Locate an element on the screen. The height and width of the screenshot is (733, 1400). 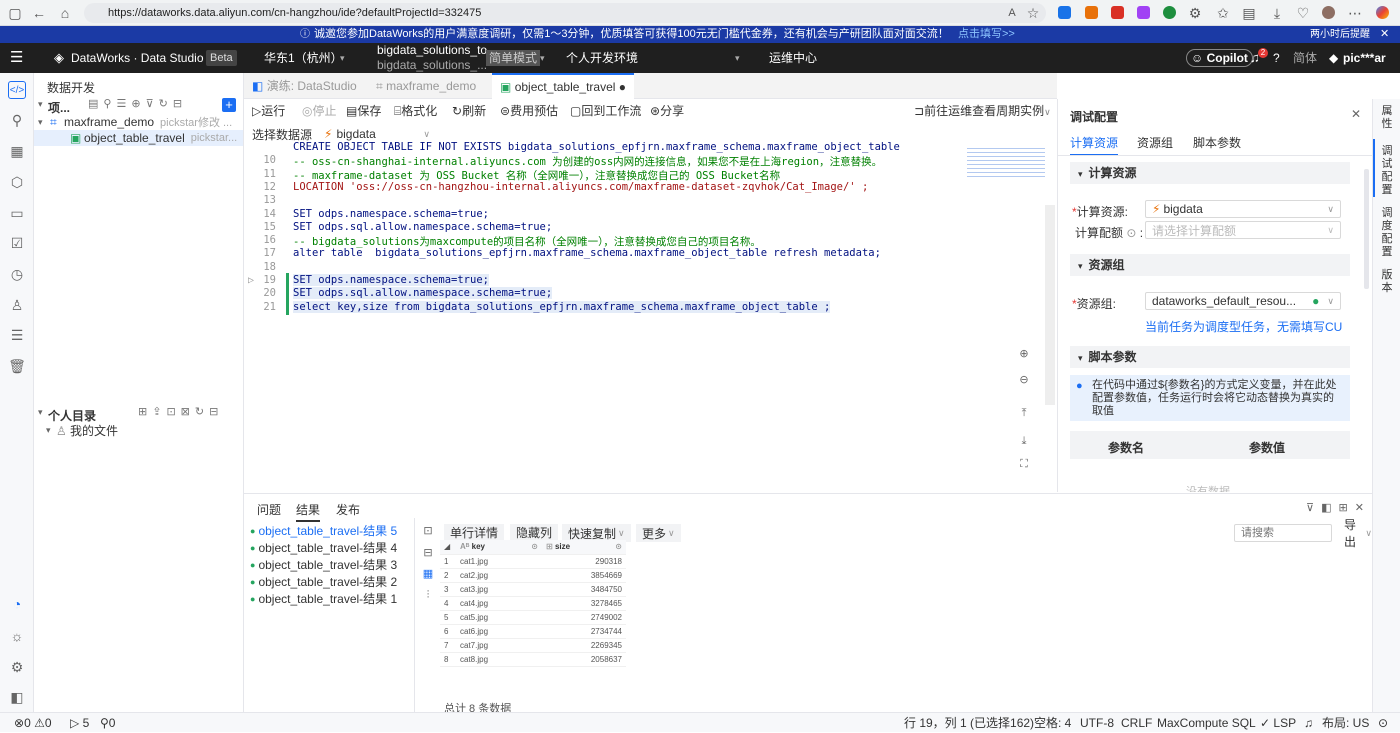
language-mode: MaxCompute SQL is located at coordinates (1206, 723).